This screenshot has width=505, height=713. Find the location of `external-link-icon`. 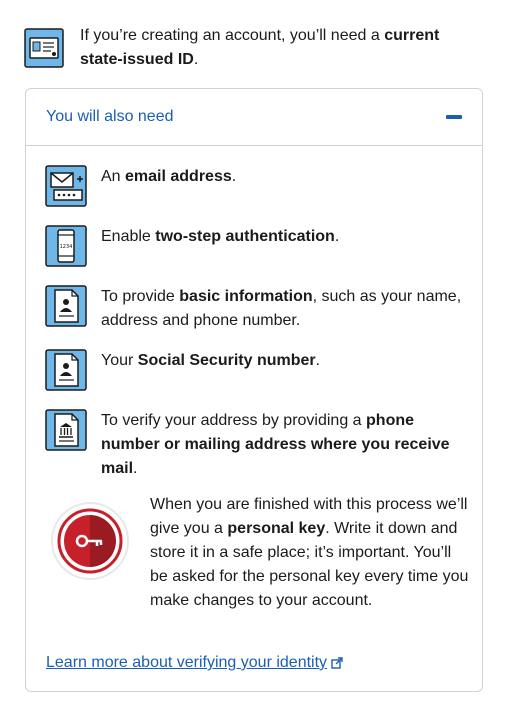

external-link-icon is located at coordinates (337, 663).